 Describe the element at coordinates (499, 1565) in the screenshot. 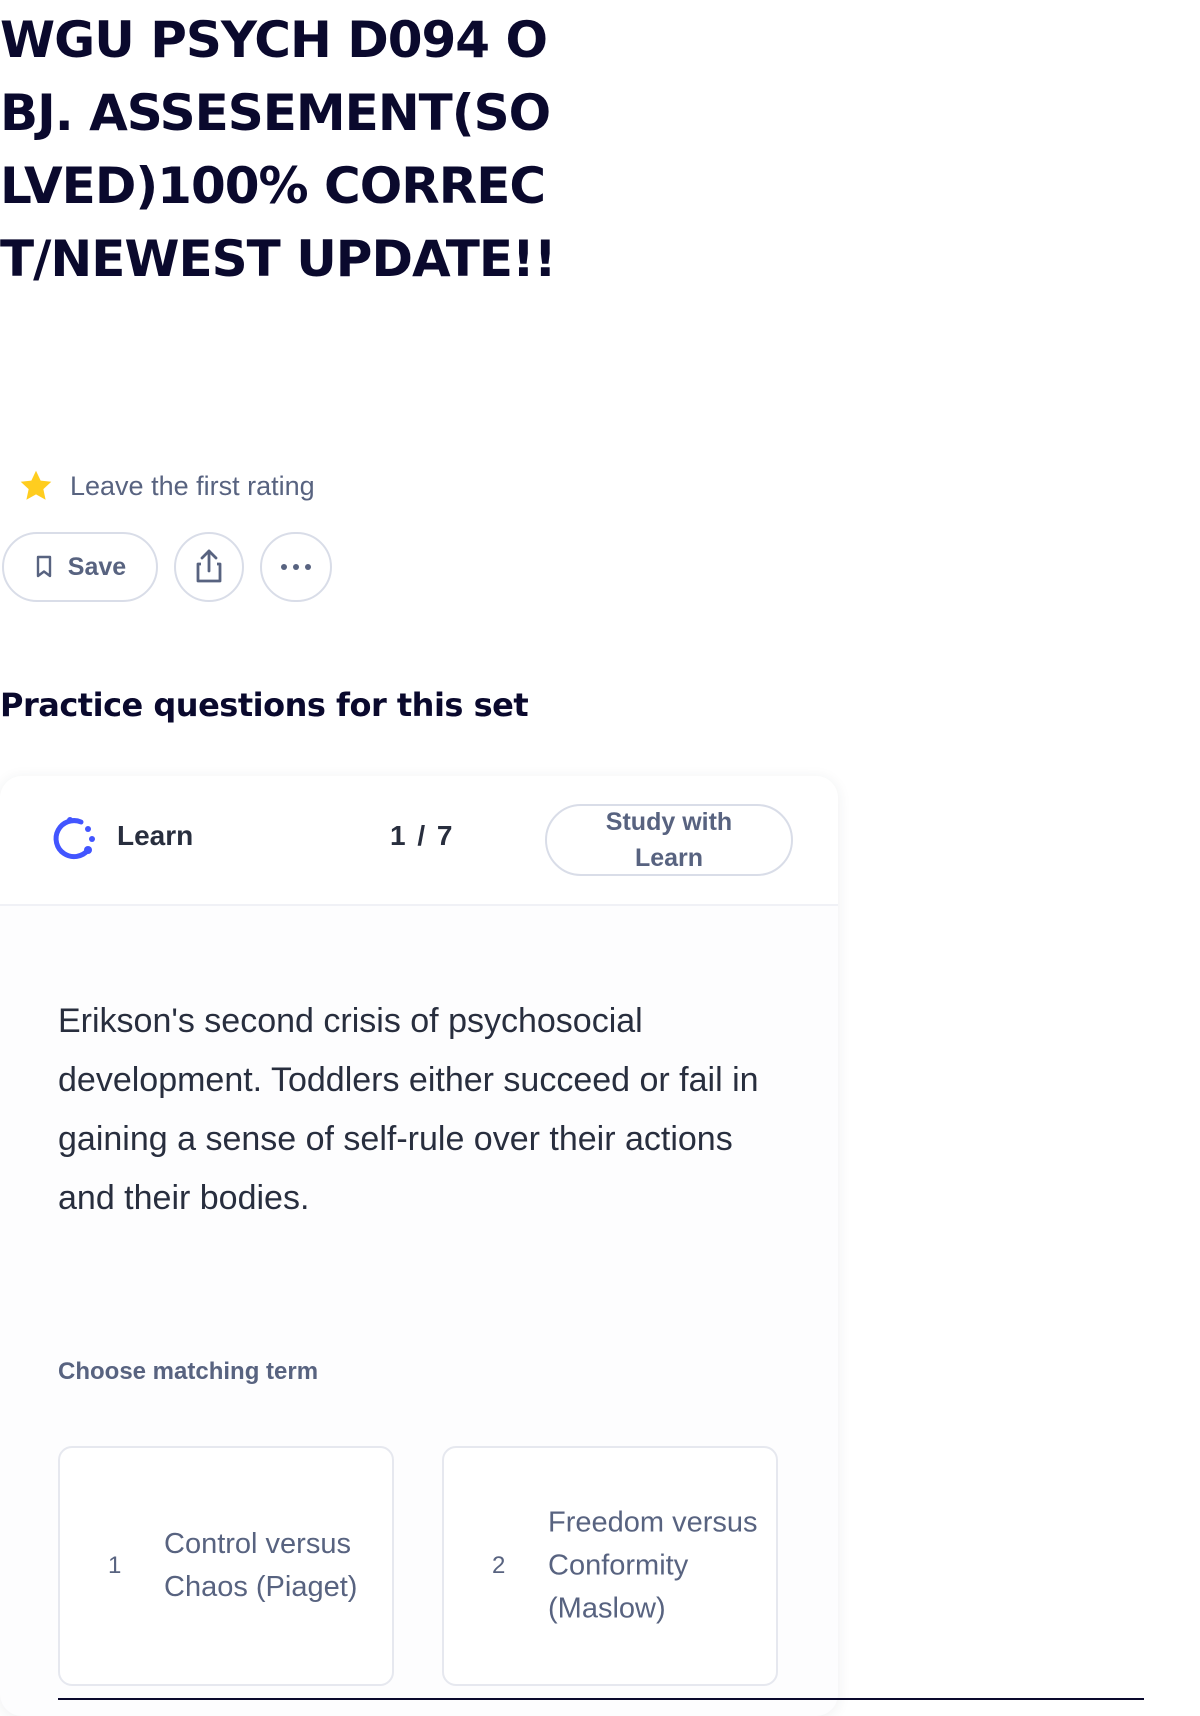

I see `option-number: 2` at that location.